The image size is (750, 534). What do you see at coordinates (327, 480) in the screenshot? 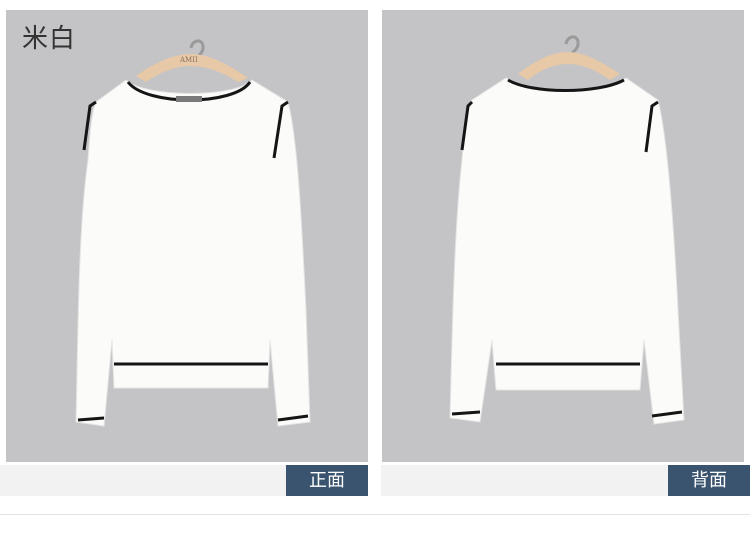
I see `front-caption-tag: 正面` at bounding box center [327, 480].